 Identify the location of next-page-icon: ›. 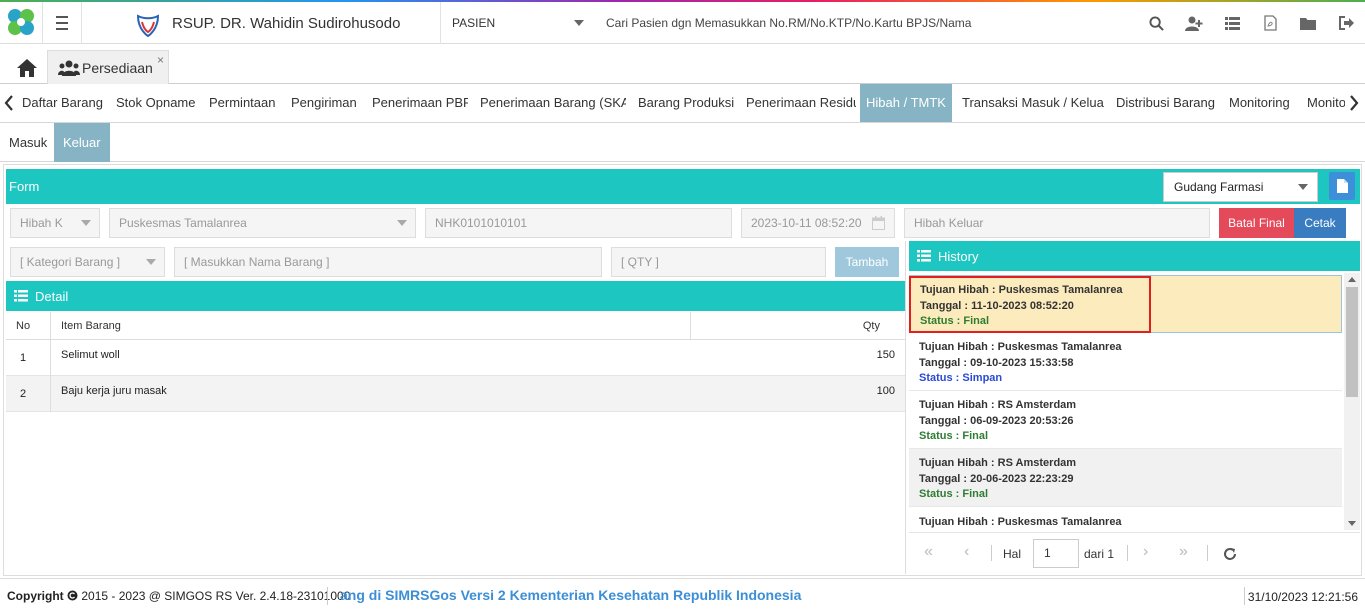
(1145, 552).